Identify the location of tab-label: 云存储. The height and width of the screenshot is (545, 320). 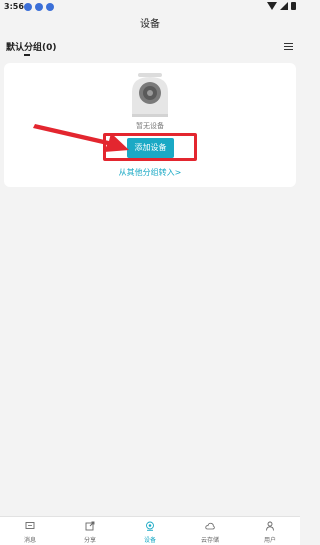
(209, 540).